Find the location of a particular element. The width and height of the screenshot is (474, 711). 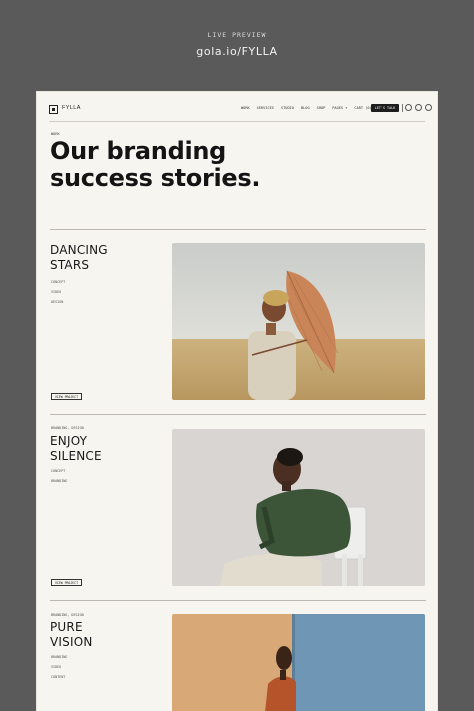

nav-link-work: WORK is located at coordinates (245, 108).